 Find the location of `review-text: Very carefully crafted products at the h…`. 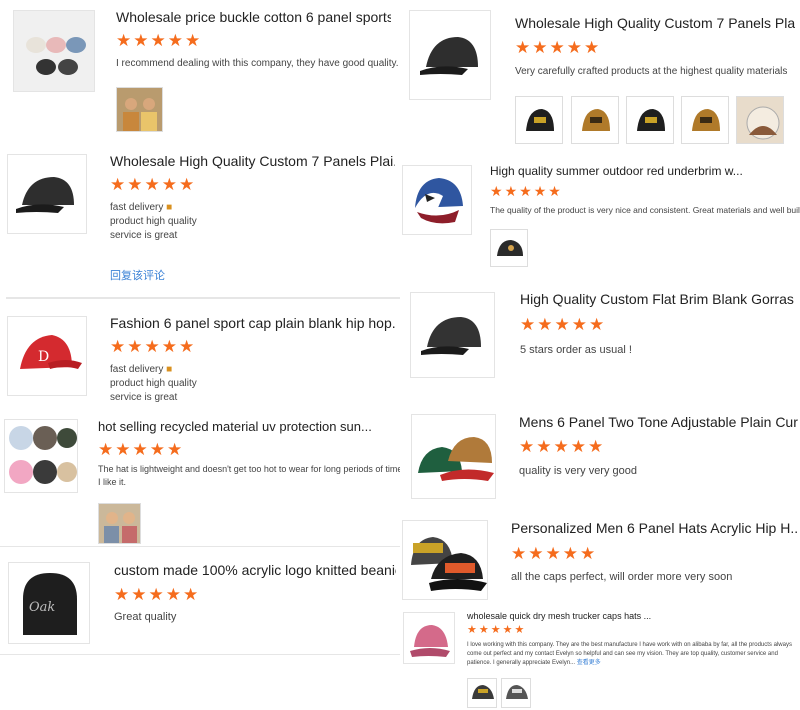

review-text: Very carefully crafted products at the h… is located at coordinates (651, 71).